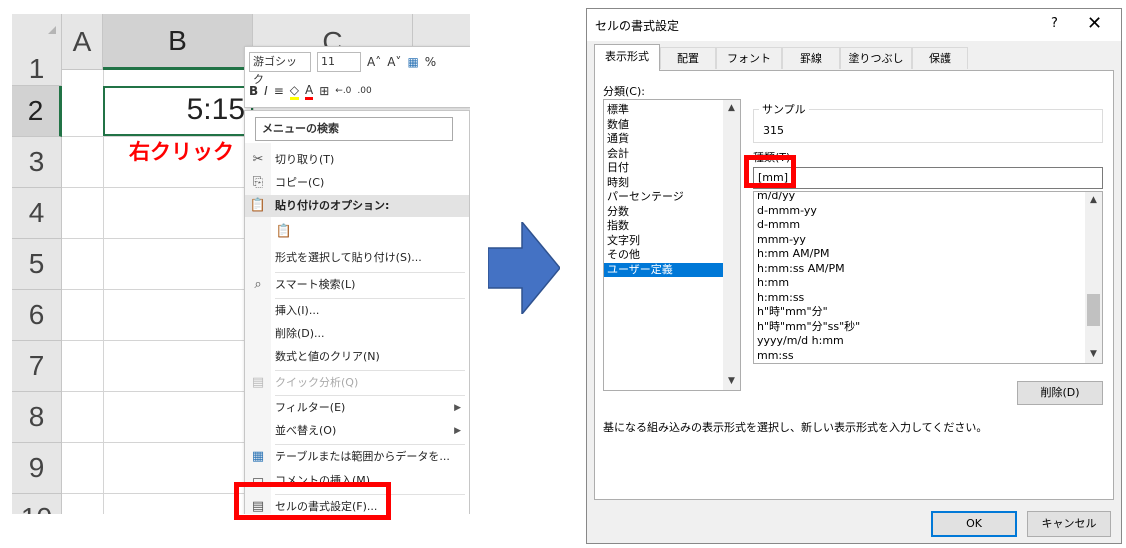  What do you see at coordinates (354, 129) in the screenshot?
I see `menu-search-input: メニューの検索` at bounding box center [354, 129].